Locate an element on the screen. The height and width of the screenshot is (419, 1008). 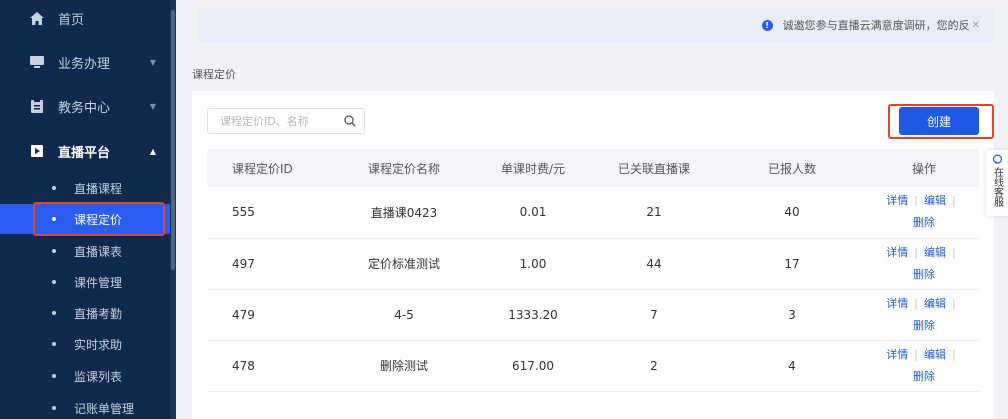
sub-item-label: 课件管理 is located at coordinates (98, 282).